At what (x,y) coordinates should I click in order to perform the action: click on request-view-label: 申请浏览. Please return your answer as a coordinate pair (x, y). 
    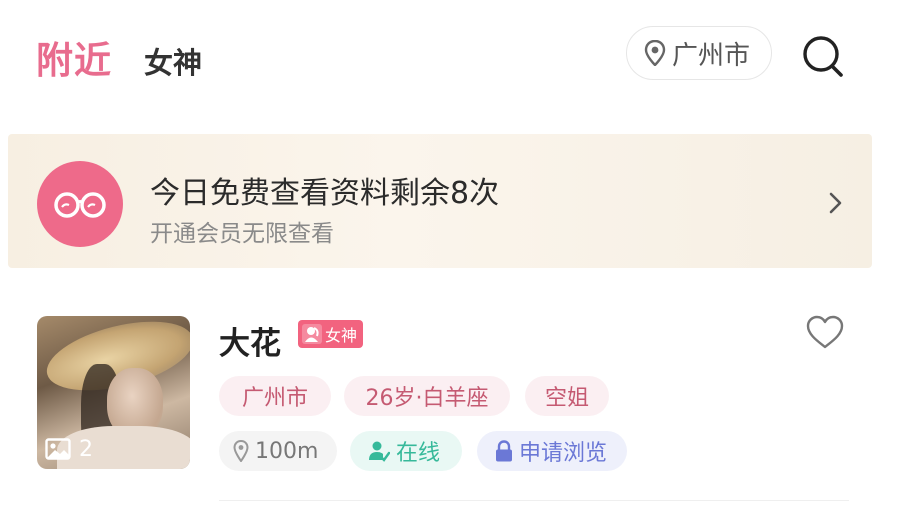
    Looking at the image, I should click on (563, 453).